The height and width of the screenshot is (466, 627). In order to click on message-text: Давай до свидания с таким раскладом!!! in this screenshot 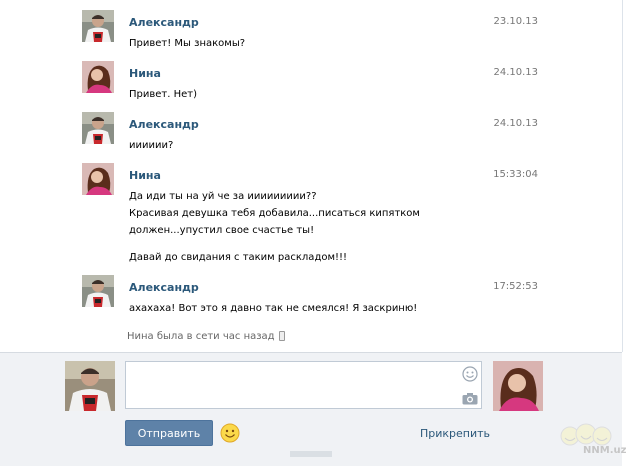, I will do `click(238, 257)`.